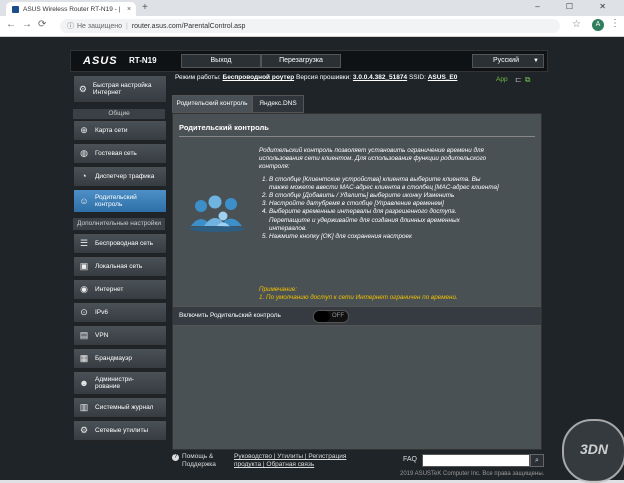 The height and width of the screenshot is (483, 624). I want to click on vpn-icon: ▤, so click(84, 335).